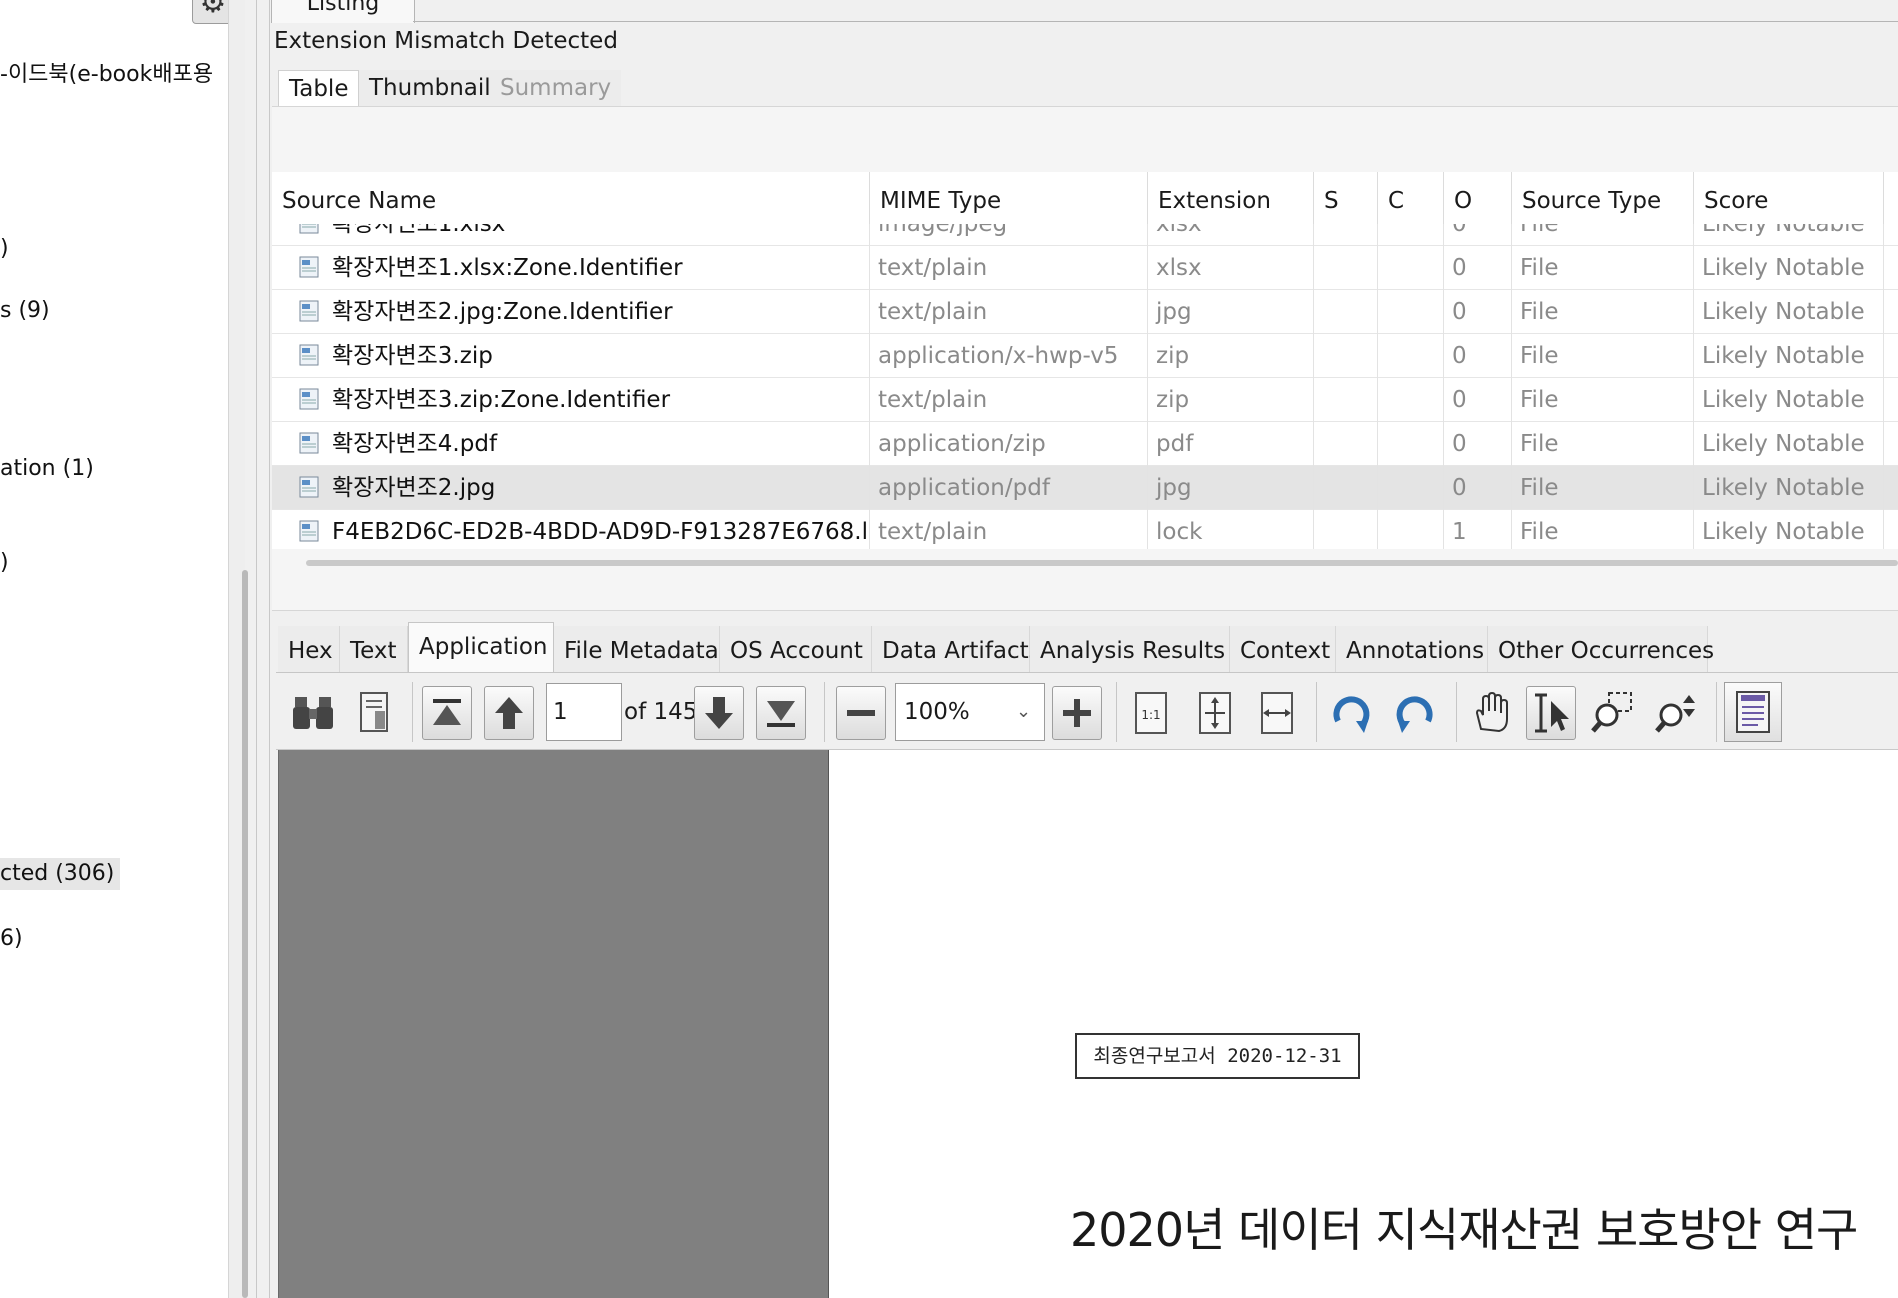 The image size is (1898, 1298). I want to click on report-label-box: 최종연구보고서 2020-12-31, so click(1217, 1056).